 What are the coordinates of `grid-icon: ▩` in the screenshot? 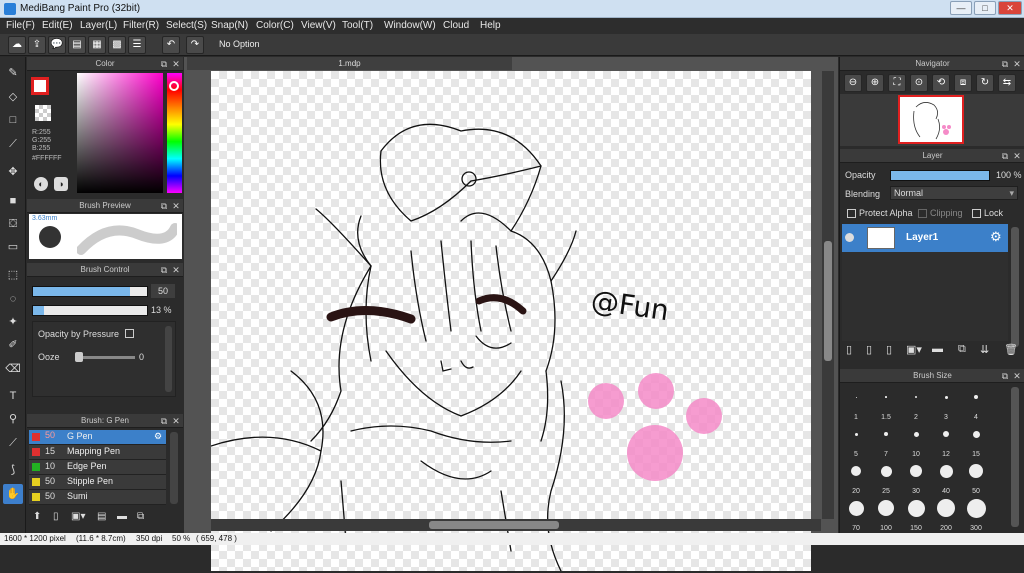 It's located at (117, 45).